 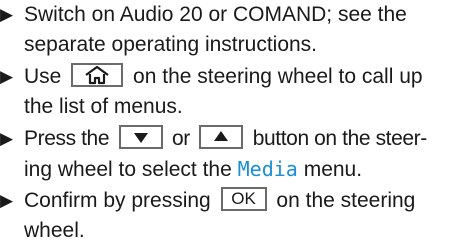 I want to click on down-button-symbol, so click(x=140, y=137).